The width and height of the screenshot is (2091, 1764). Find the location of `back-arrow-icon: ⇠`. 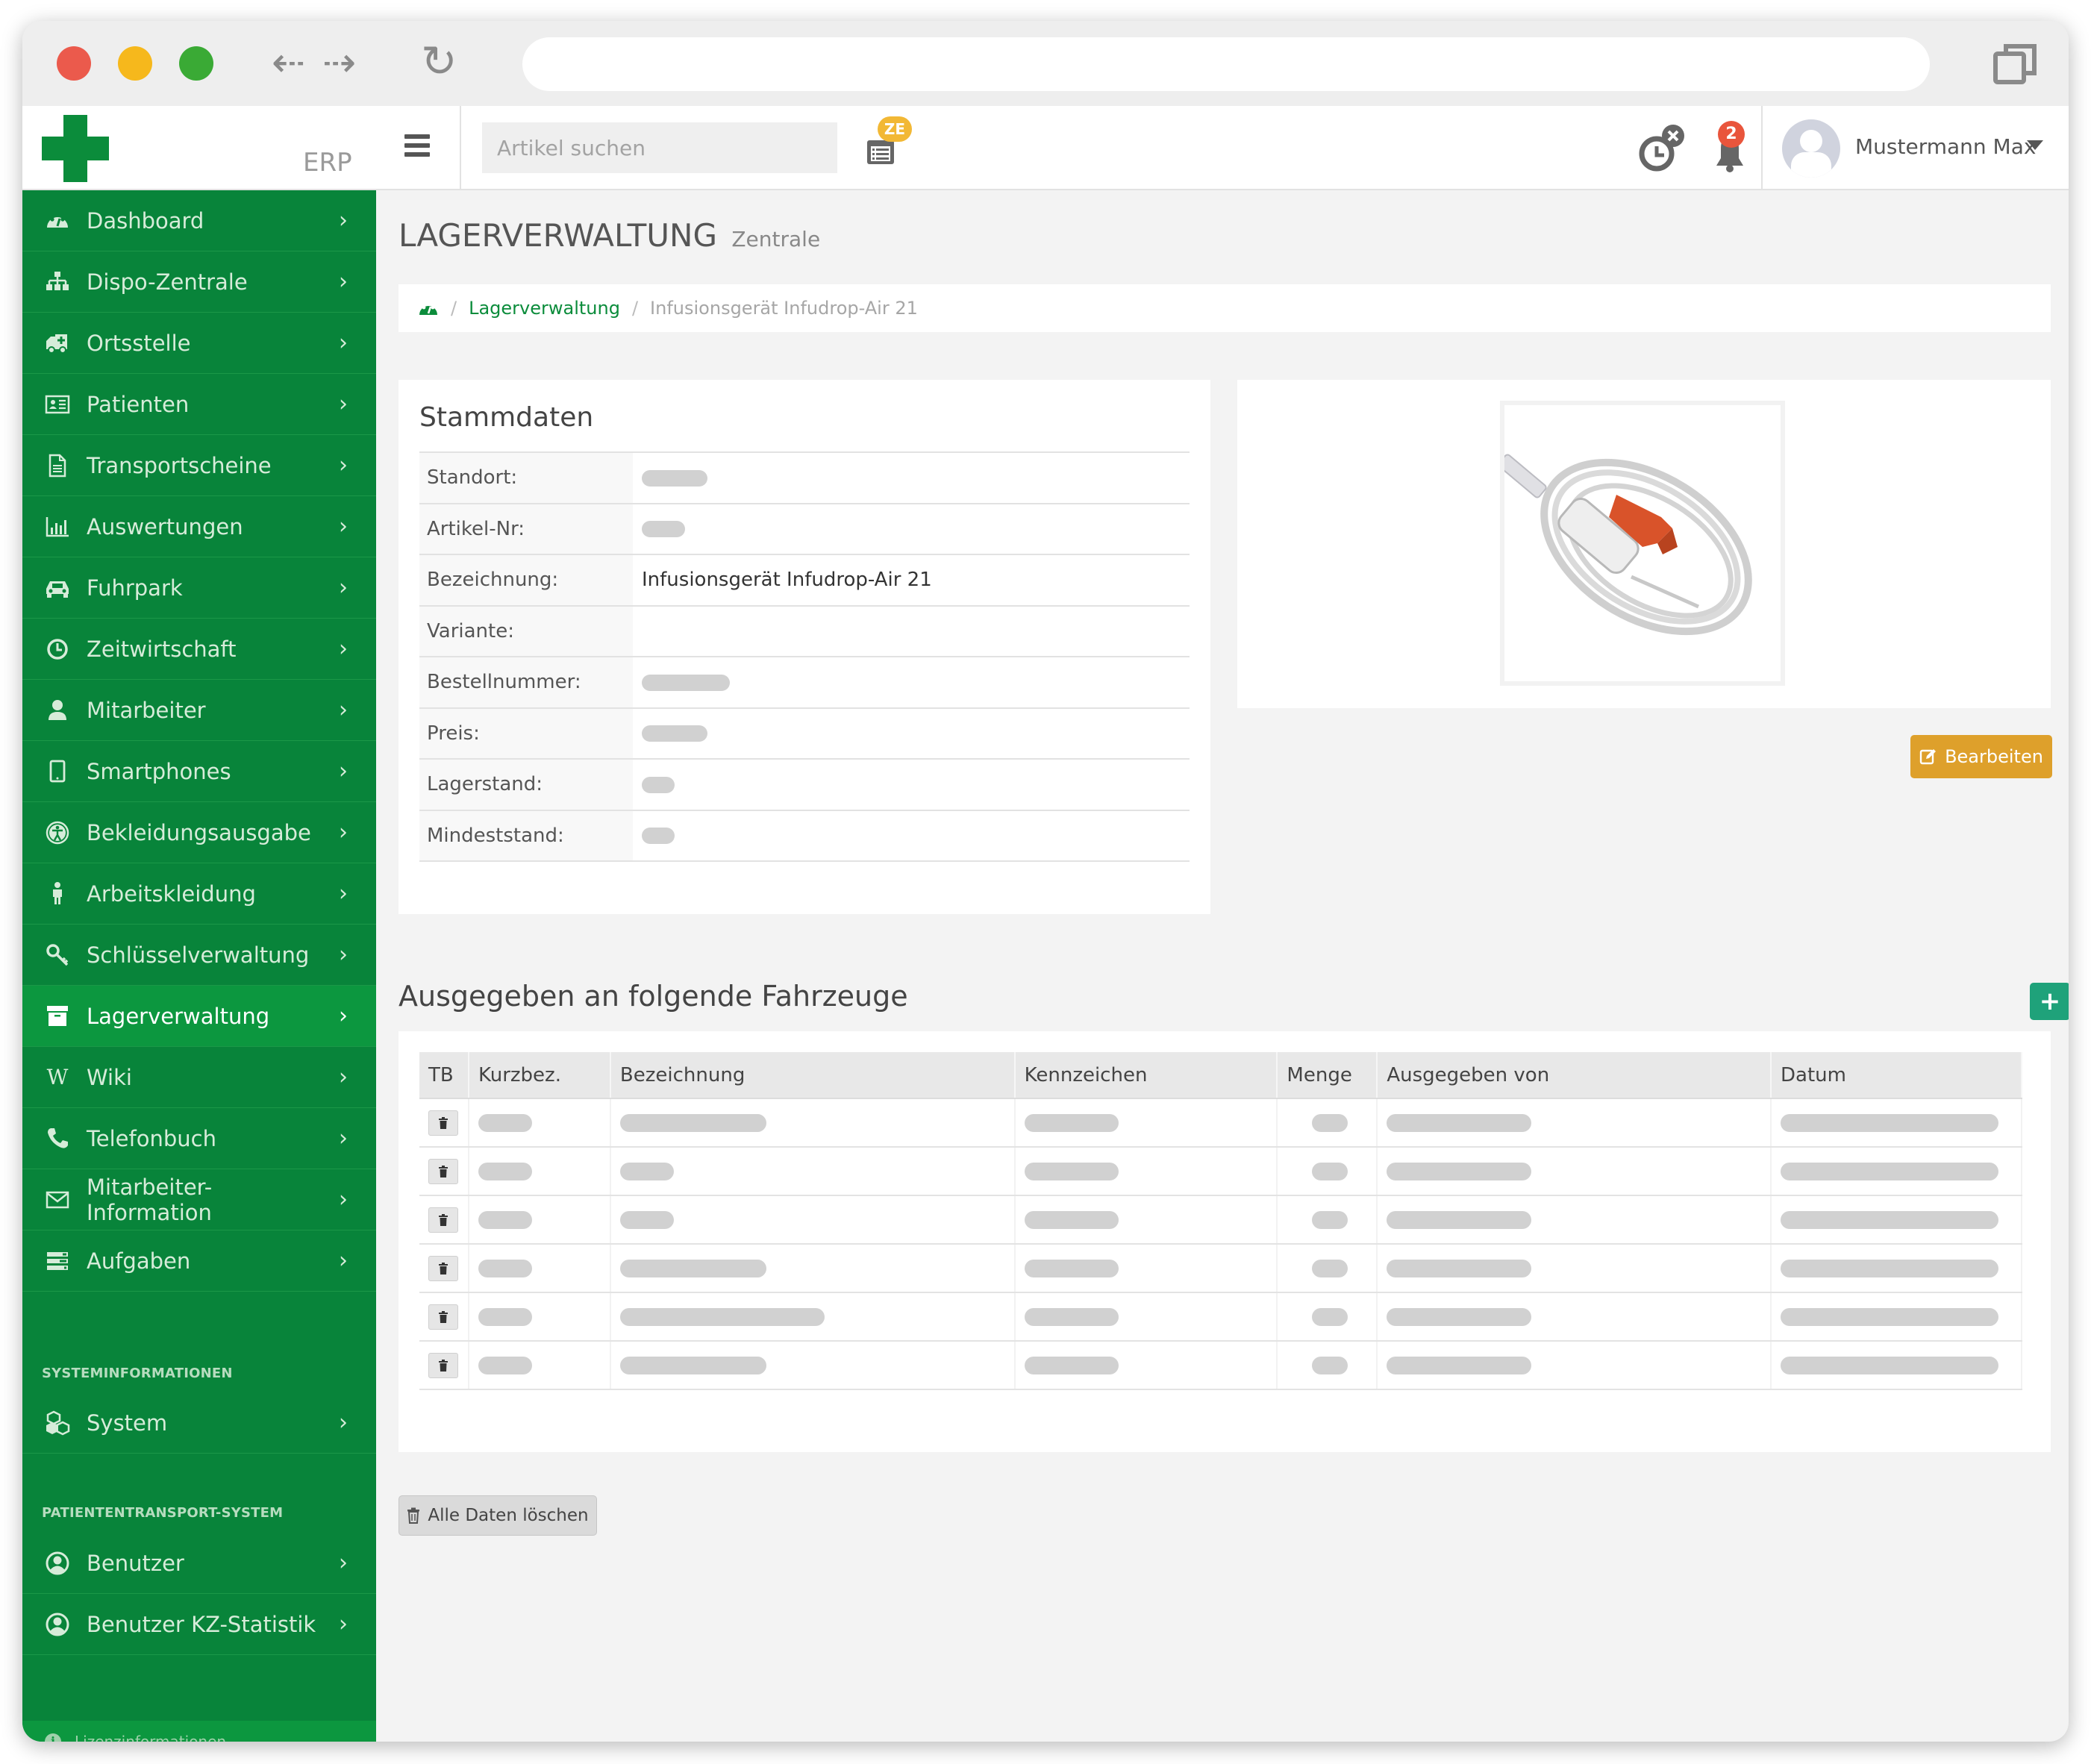

back-arrow-icon: ⇠ is located at coordinates (288, 62).